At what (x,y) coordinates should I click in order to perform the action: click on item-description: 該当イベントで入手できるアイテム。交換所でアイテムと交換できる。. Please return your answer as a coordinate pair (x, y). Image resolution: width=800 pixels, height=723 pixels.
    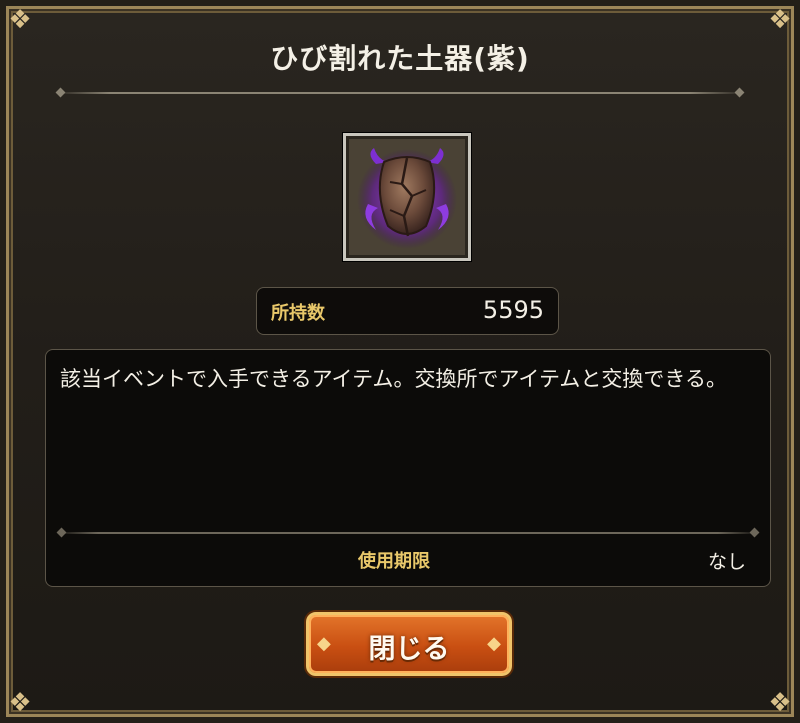
    Looking at the image, I should click on (393, 379).